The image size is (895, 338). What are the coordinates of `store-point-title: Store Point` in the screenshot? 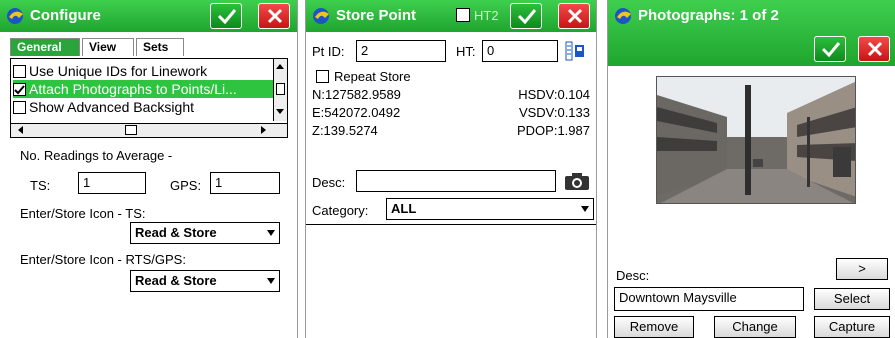 It's located at (376, 15).